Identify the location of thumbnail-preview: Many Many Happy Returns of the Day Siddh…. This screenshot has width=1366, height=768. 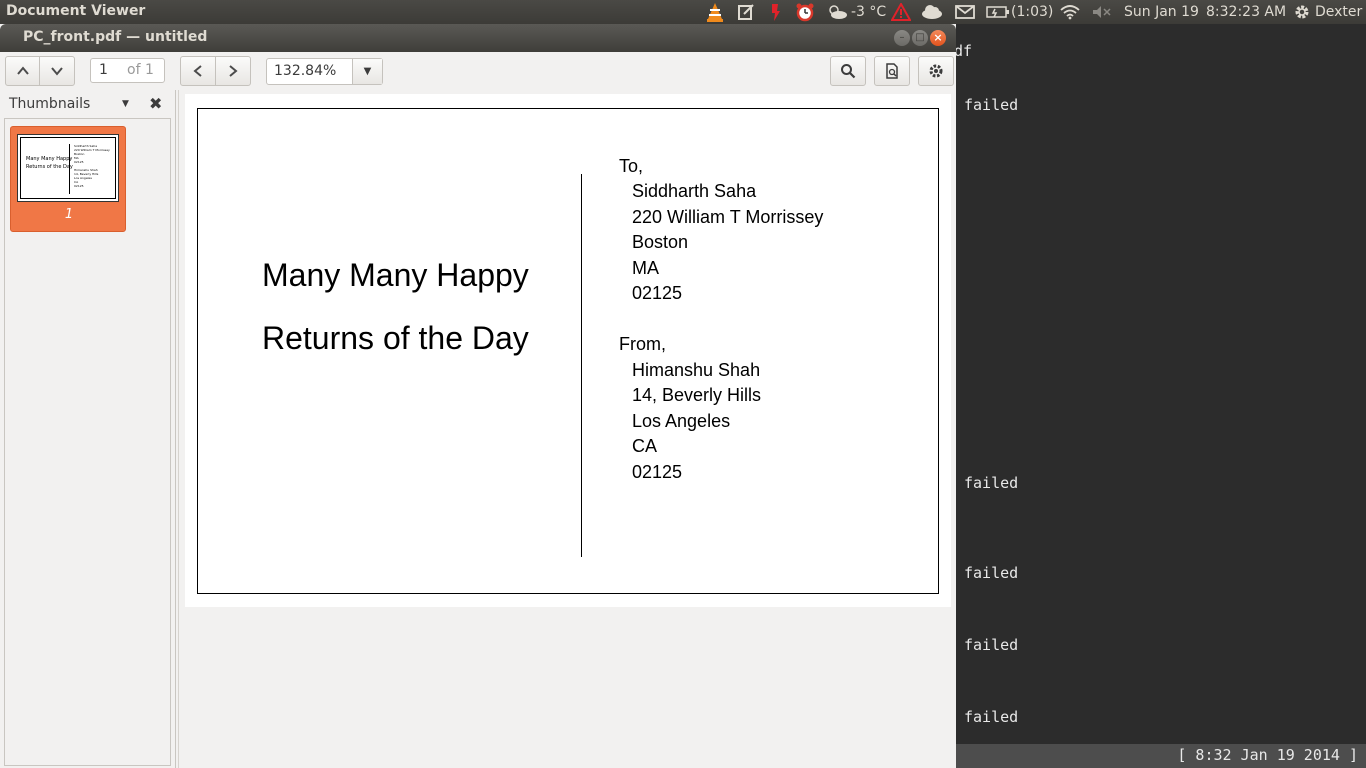
(68, 168).